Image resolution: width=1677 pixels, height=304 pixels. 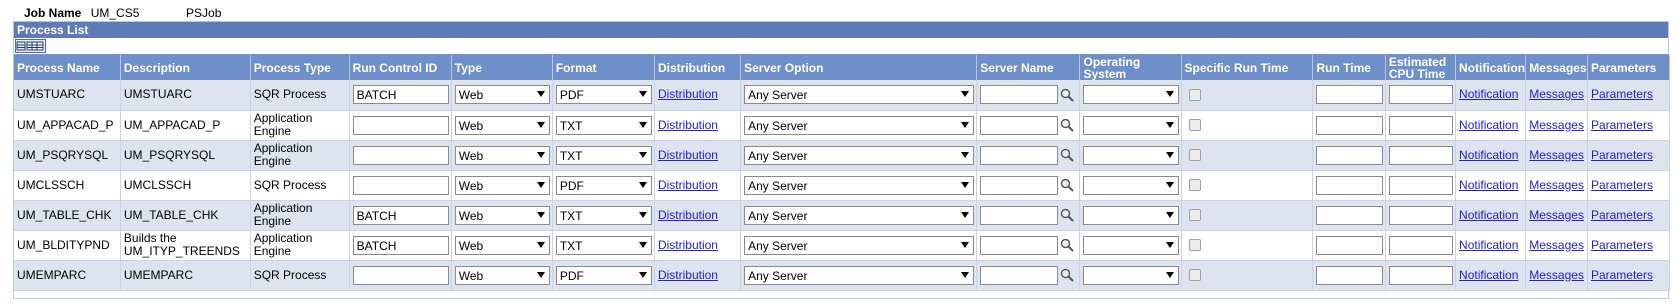 I want to click on grid-view-icon, so click(x=30, y=46).